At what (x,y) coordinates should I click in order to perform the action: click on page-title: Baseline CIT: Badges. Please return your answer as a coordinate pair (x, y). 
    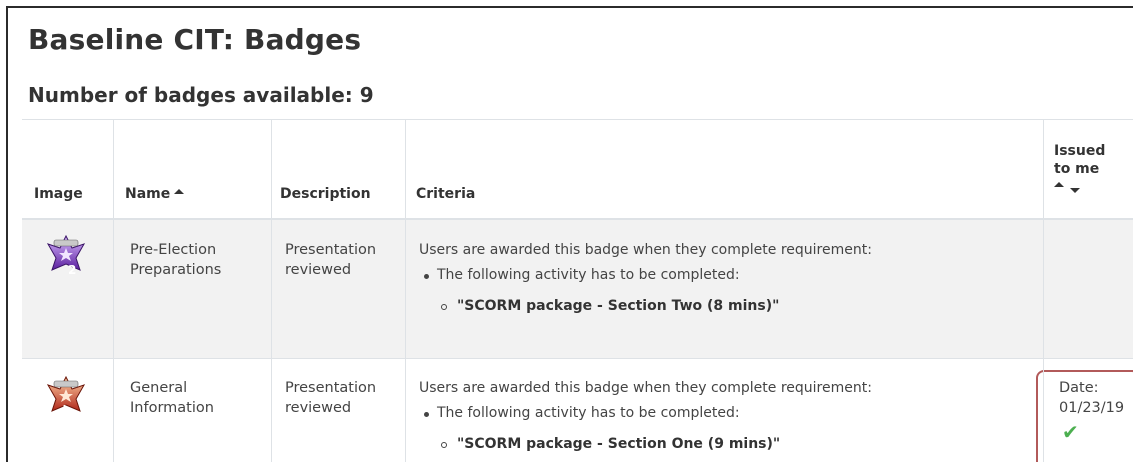
    Looking at the image, I should click on (195, 39).